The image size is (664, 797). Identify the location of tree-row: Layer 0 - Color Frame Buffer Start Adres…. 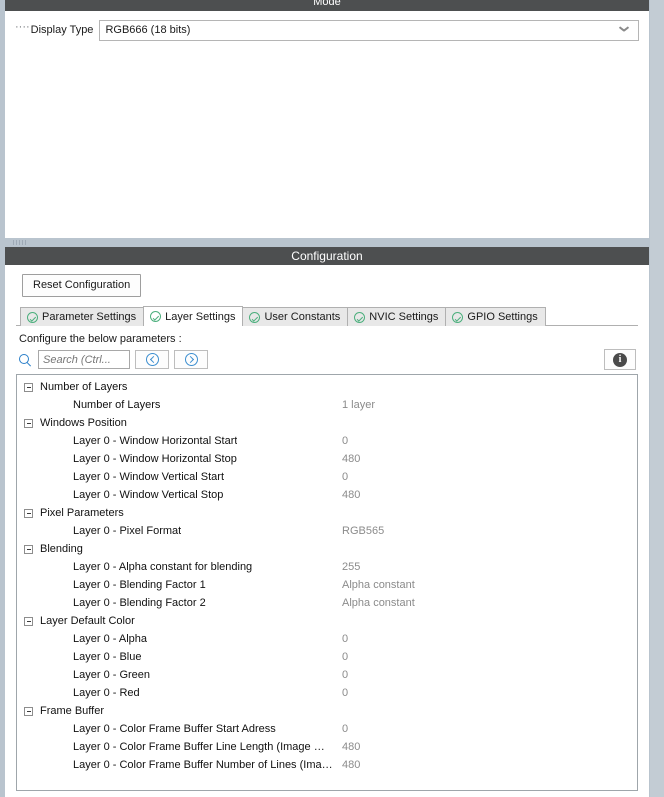
(327, 729).